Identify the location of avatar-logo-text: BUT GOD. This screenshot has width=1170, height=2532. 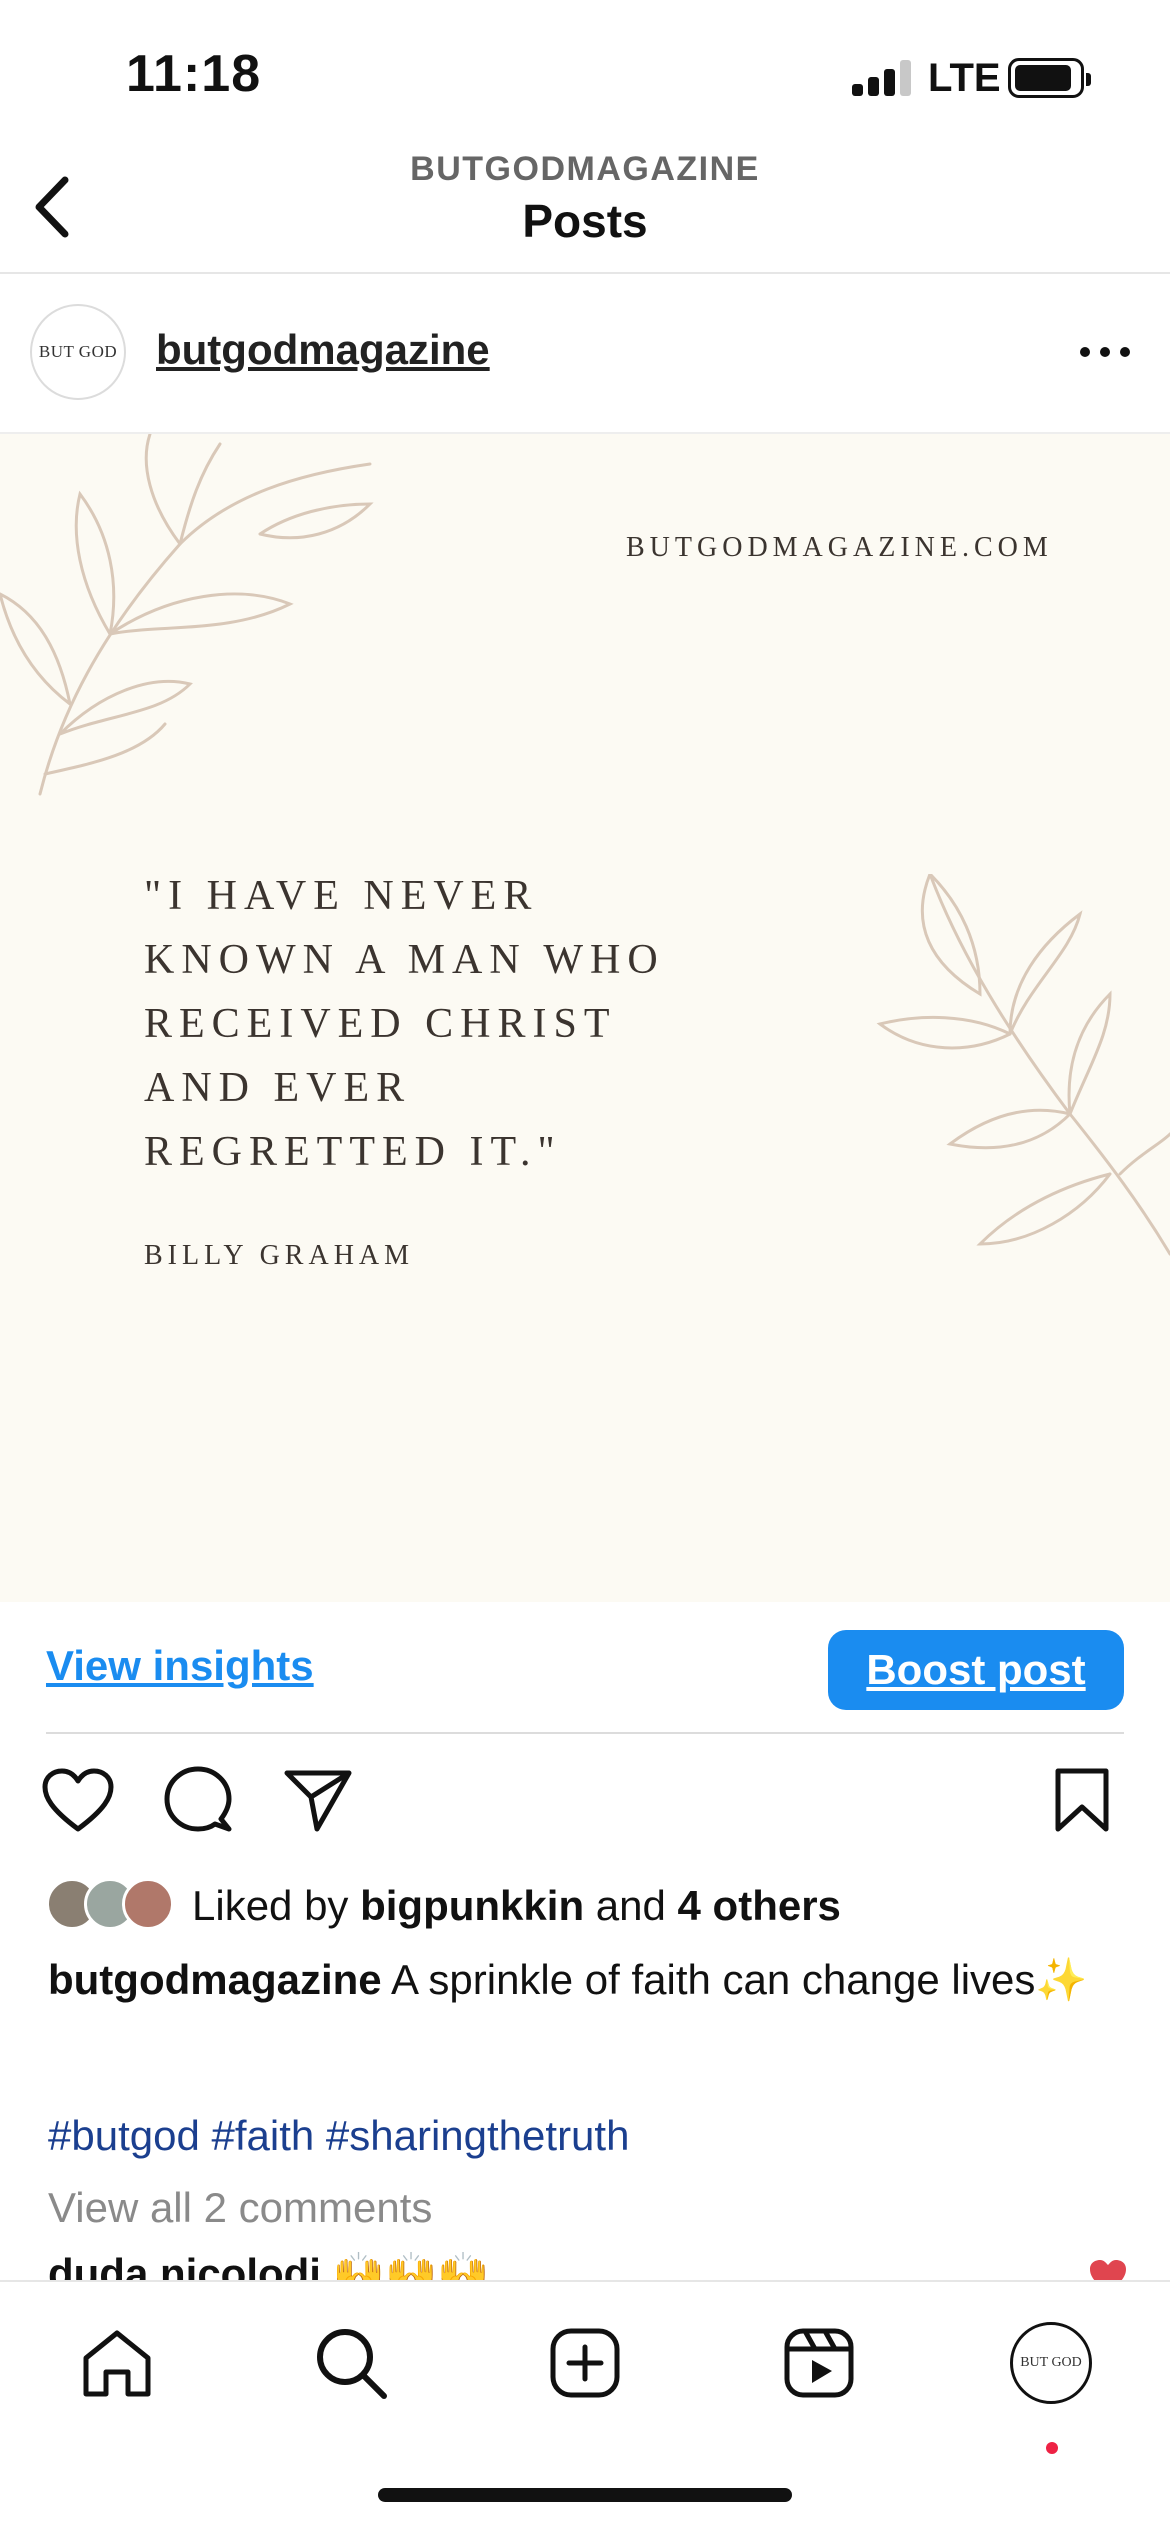
(78, 351).